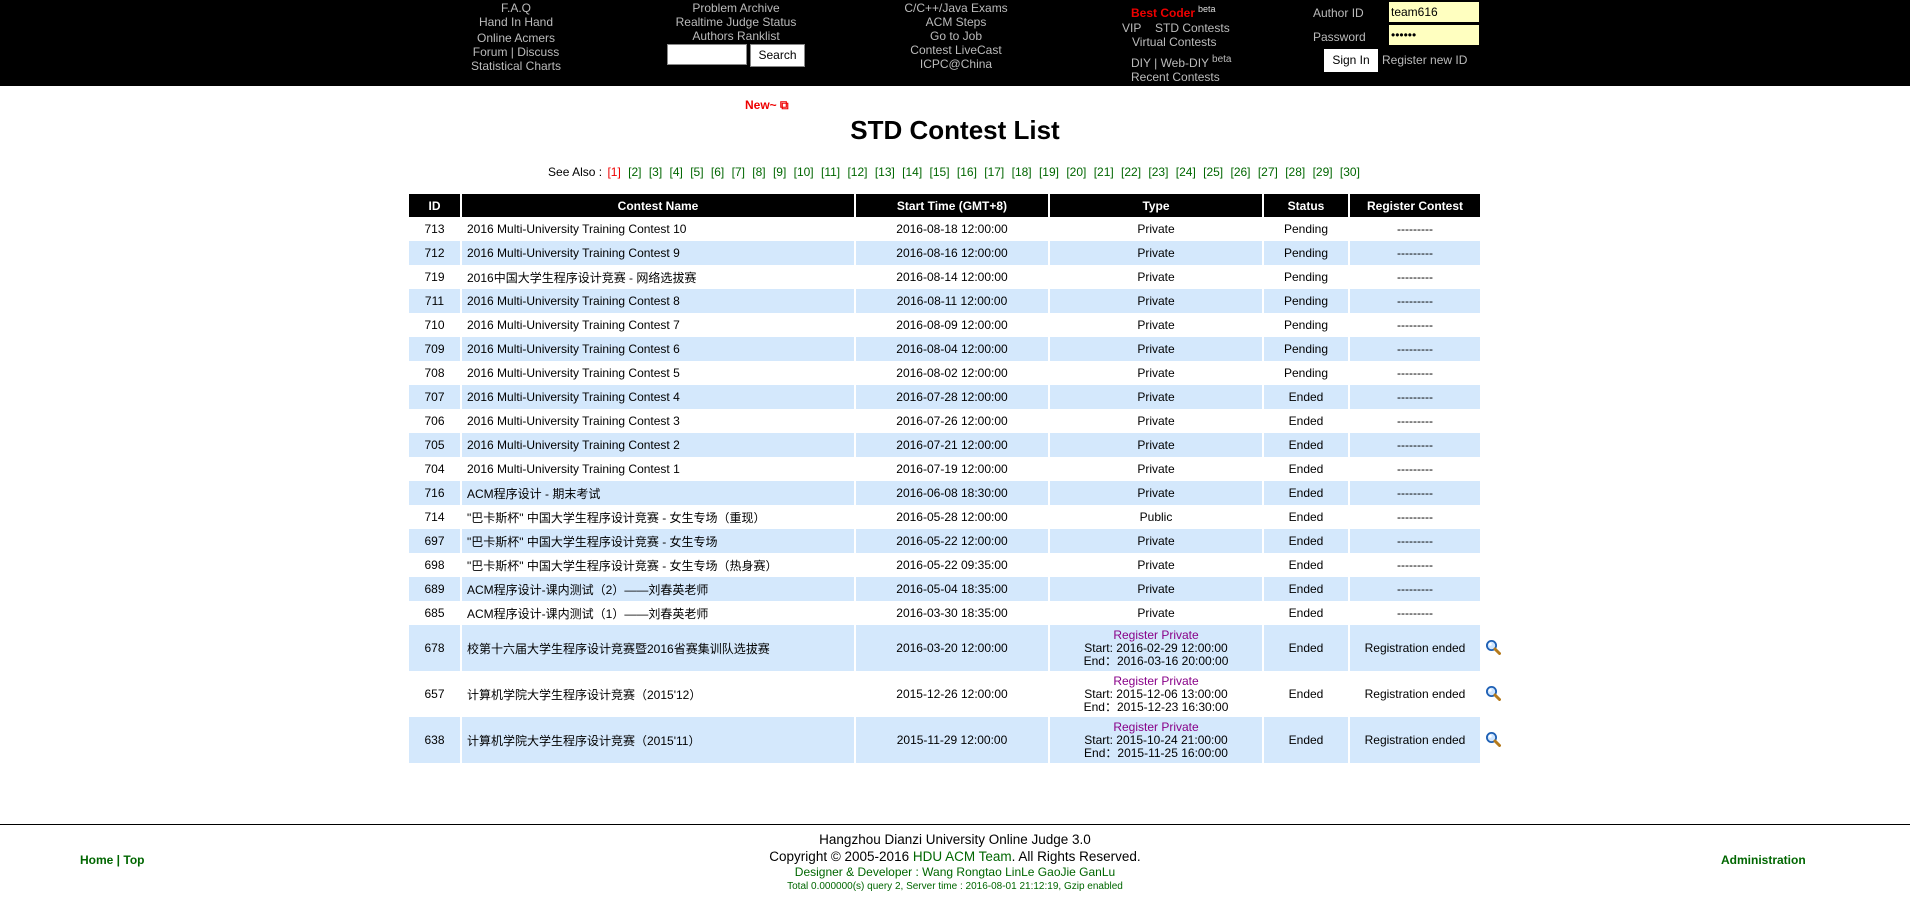 The height and width of the screenshot is (899, 1910). What do you see at coordinates (1415, 740) in the screenshot?
I see `register-contest-cell: Registration ended` at bounding box center [1415, 740].